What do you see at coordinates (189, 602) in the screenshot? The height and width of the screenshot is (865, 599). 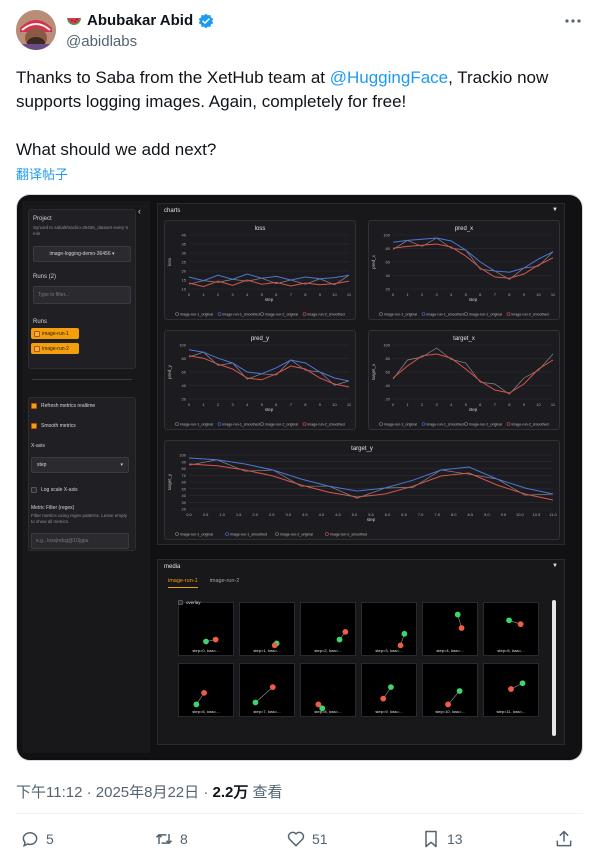 I see `overlay-toggle: overlay` at bounding box center [189, 602].